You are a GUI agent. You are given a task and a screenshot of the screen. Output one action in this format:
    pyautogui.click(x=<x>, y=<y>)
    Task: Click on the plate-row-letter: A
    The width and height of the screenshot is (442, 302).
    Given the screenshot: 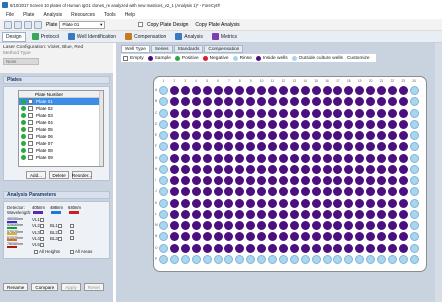 What is the action you would take?
    pyautogui.click(x=156, y=90)
    